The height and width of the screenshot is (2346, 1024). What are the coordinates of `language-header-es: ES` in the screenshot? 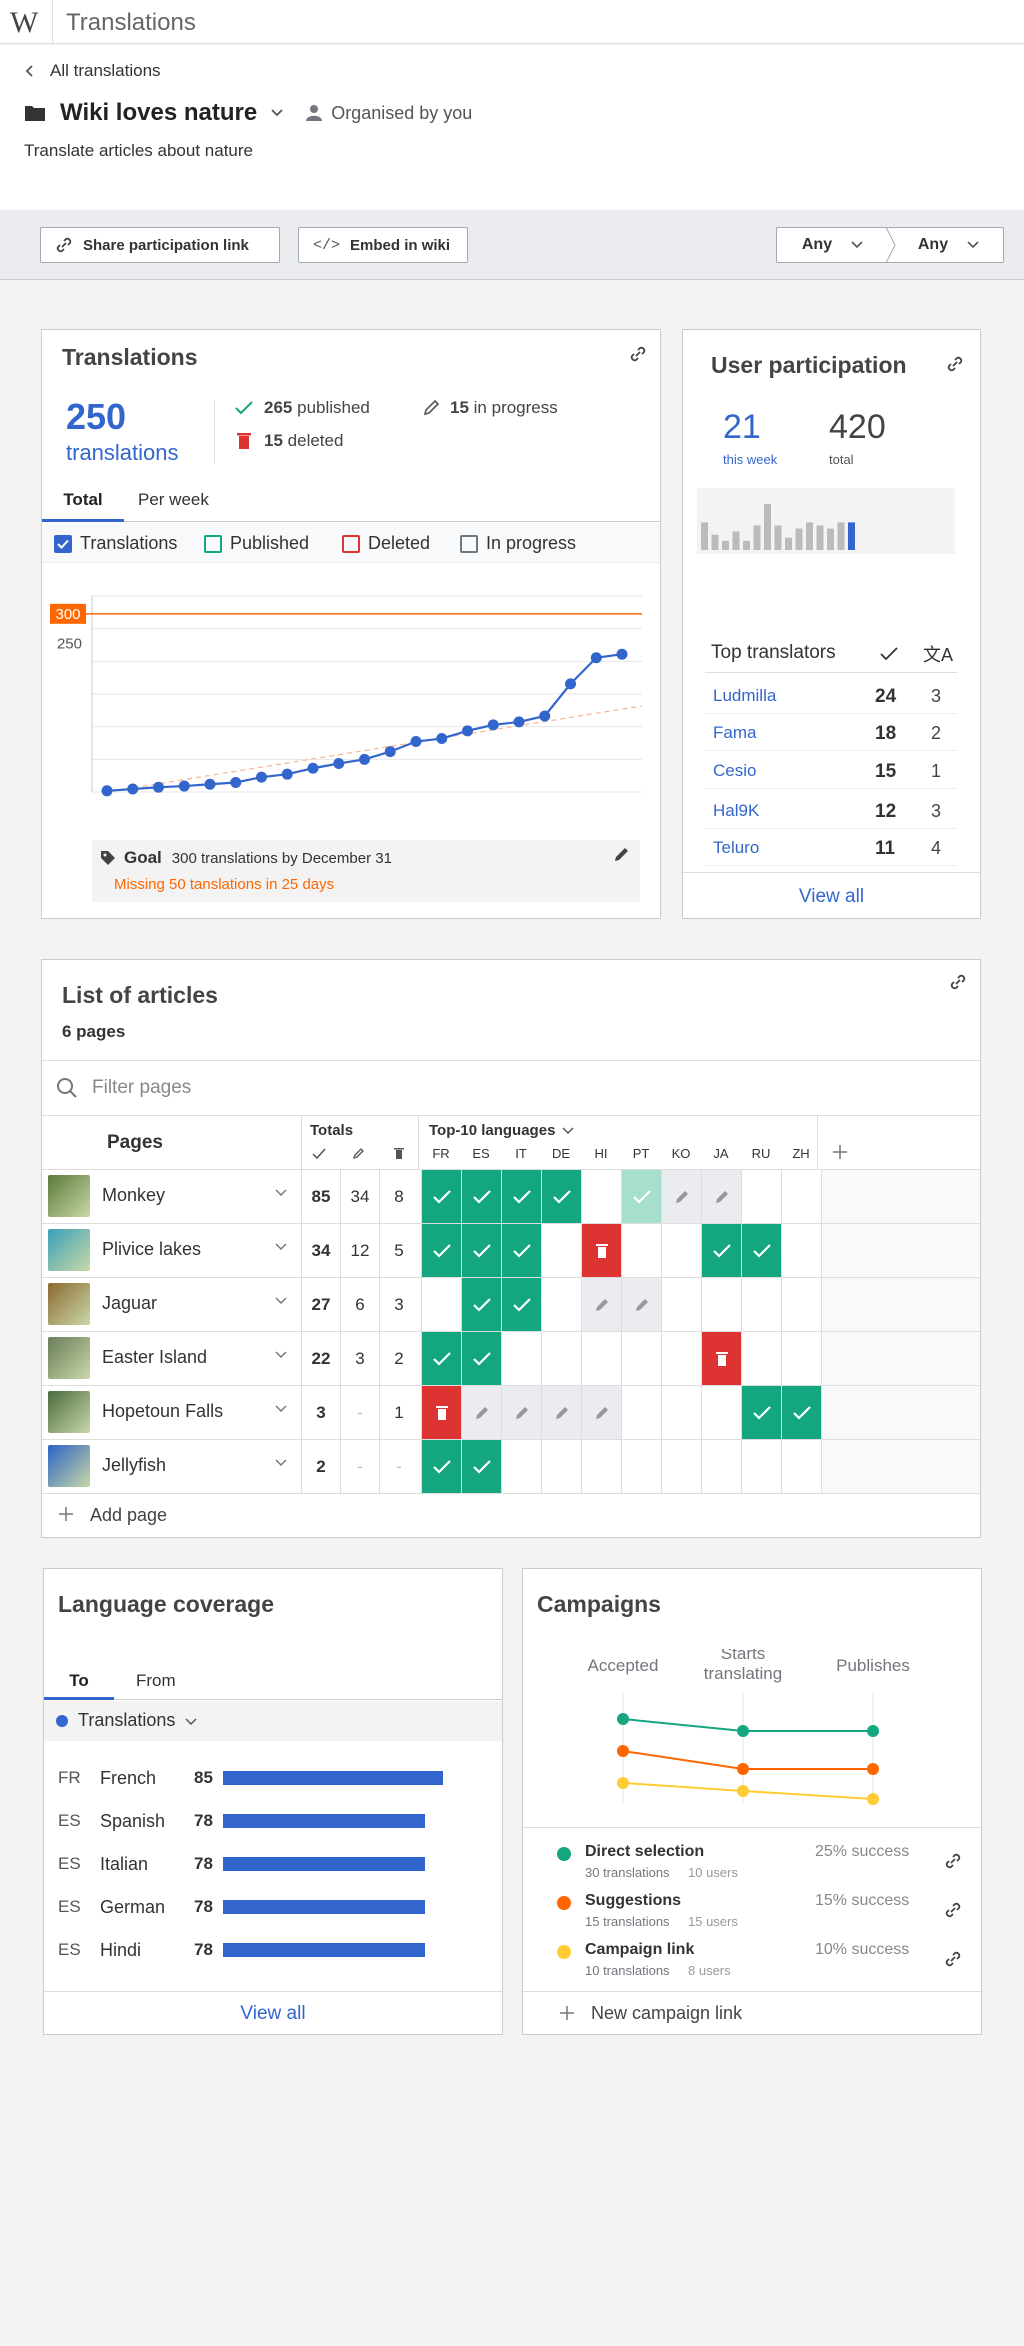 It's located at (481, 1153).